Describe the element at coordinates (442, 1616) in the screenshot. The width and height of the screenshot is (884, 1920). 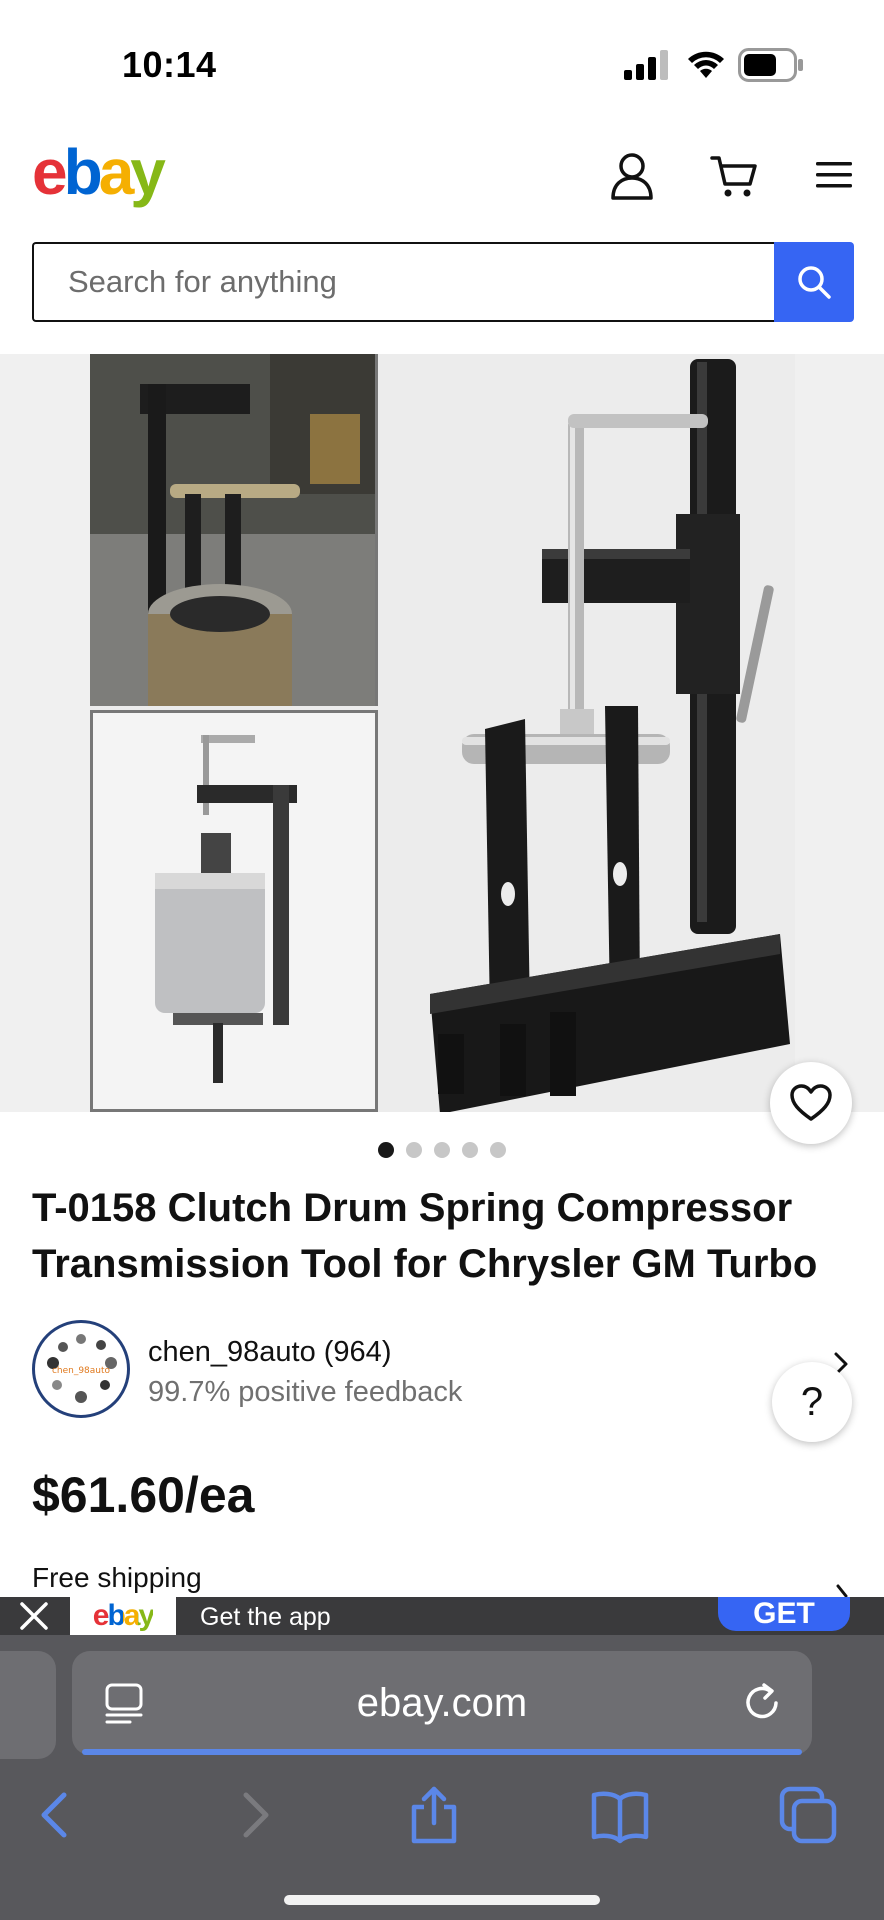
I see `app-install-banner: ebay Get the app GET` at that location.